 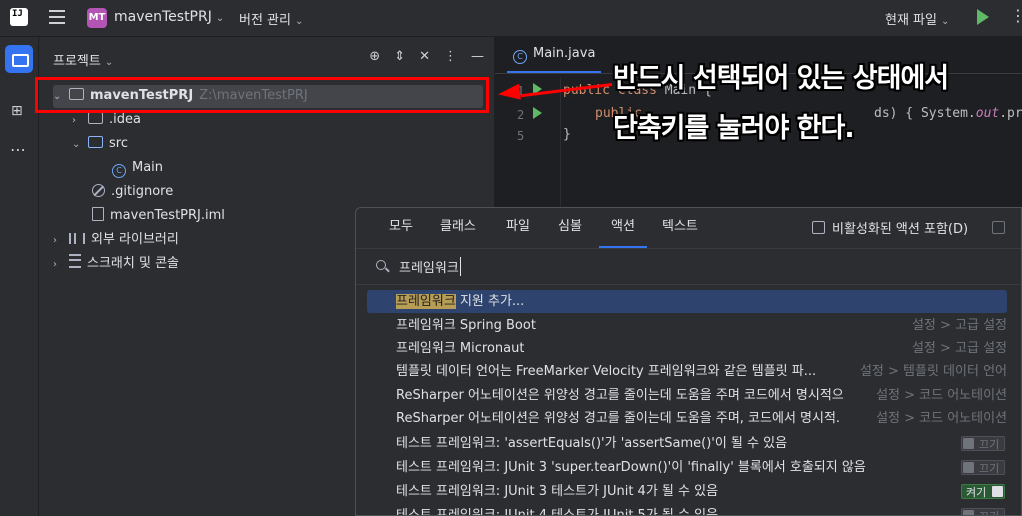 I want to click on main-menu-icon, so click(x=57, y=17).